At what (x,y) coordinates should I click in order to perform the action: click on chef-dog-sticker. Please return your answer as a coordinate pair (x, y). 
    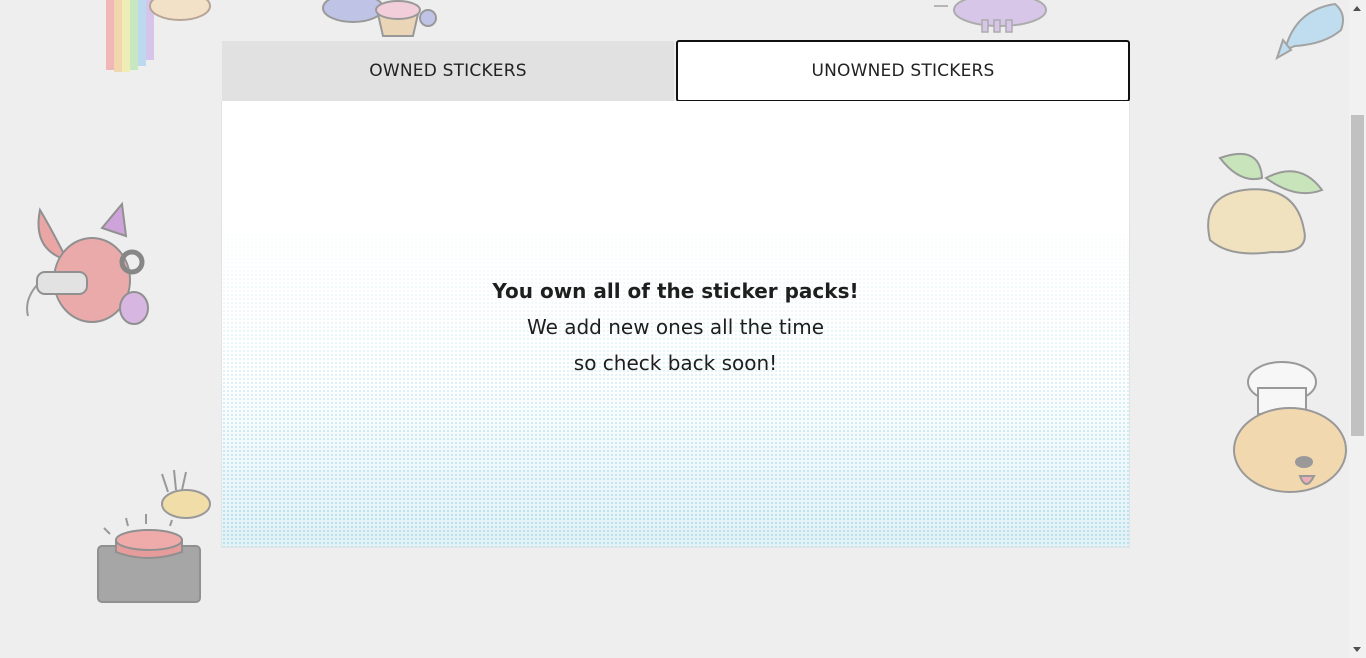
    Looking at the image, I should click on (1290, 427).